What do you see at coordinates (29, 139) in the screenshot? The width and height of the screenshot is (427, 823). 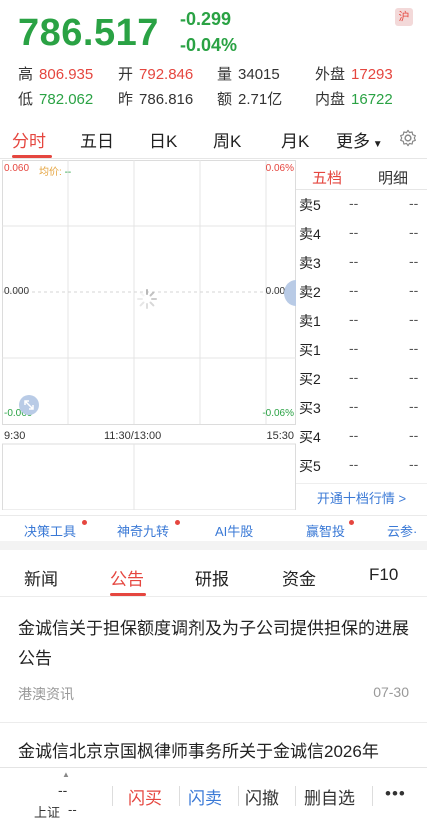 I see `tab-intraday: 分时` at bounding box center [29, 139].